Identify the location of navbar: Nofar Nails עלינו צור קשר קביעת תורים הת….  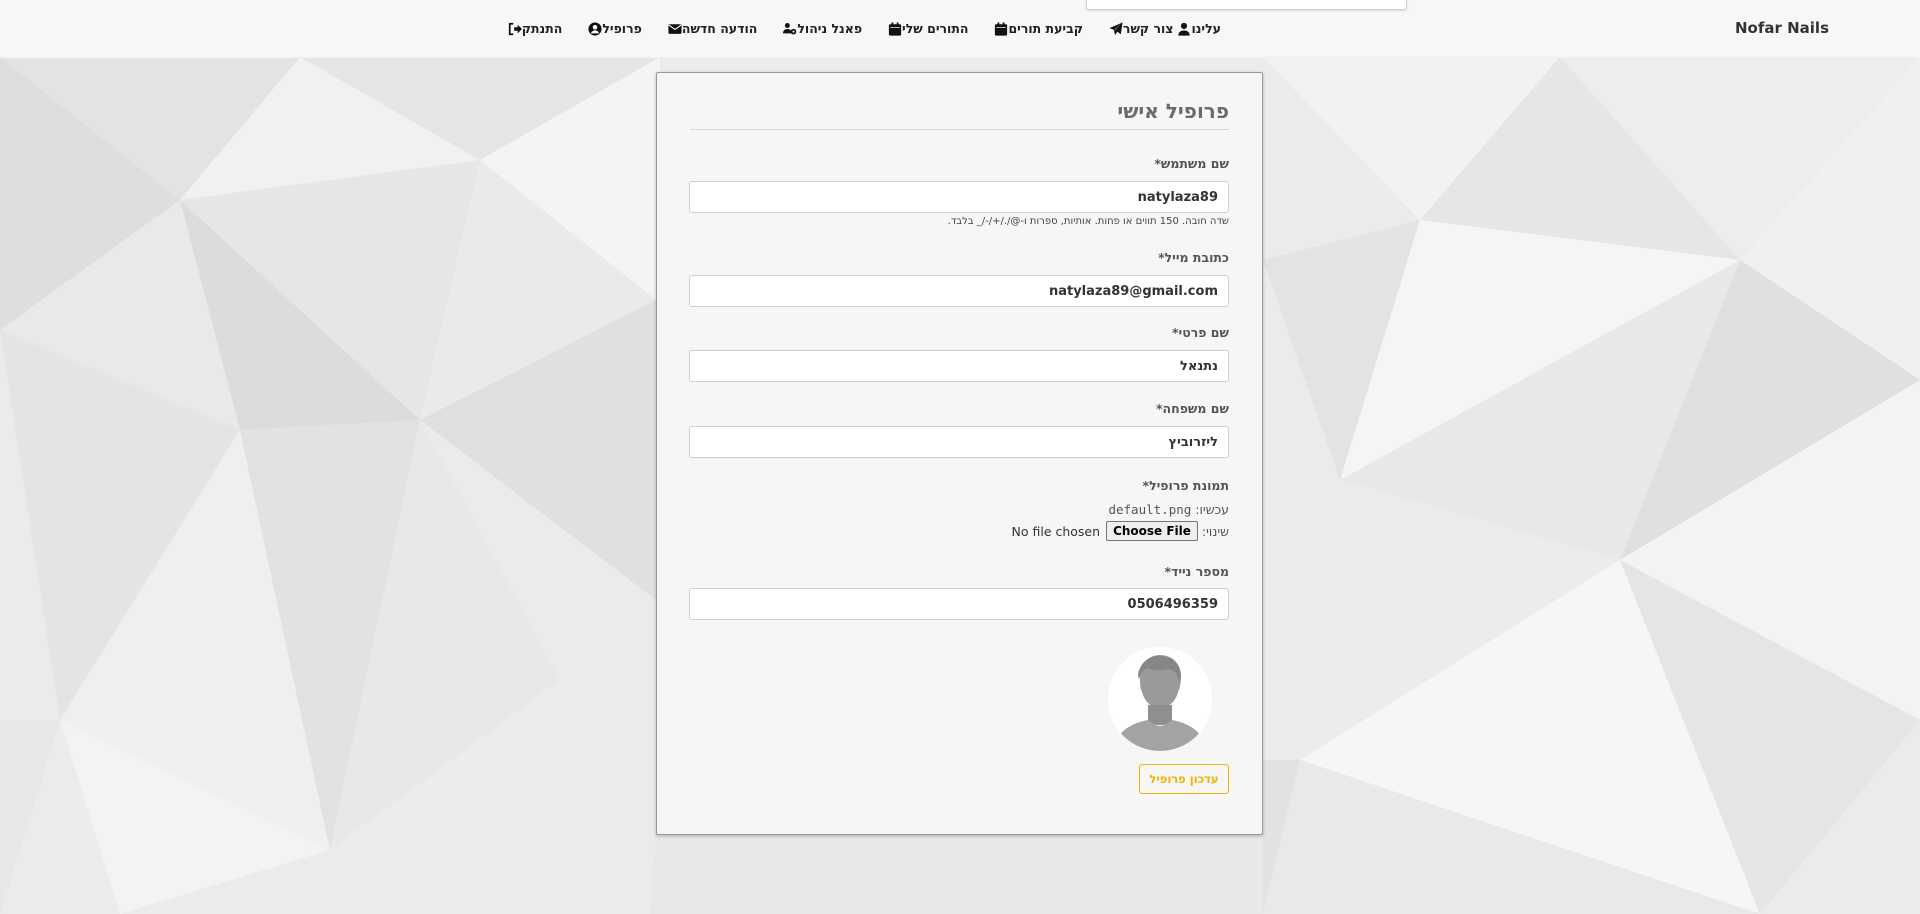
(960, 29).